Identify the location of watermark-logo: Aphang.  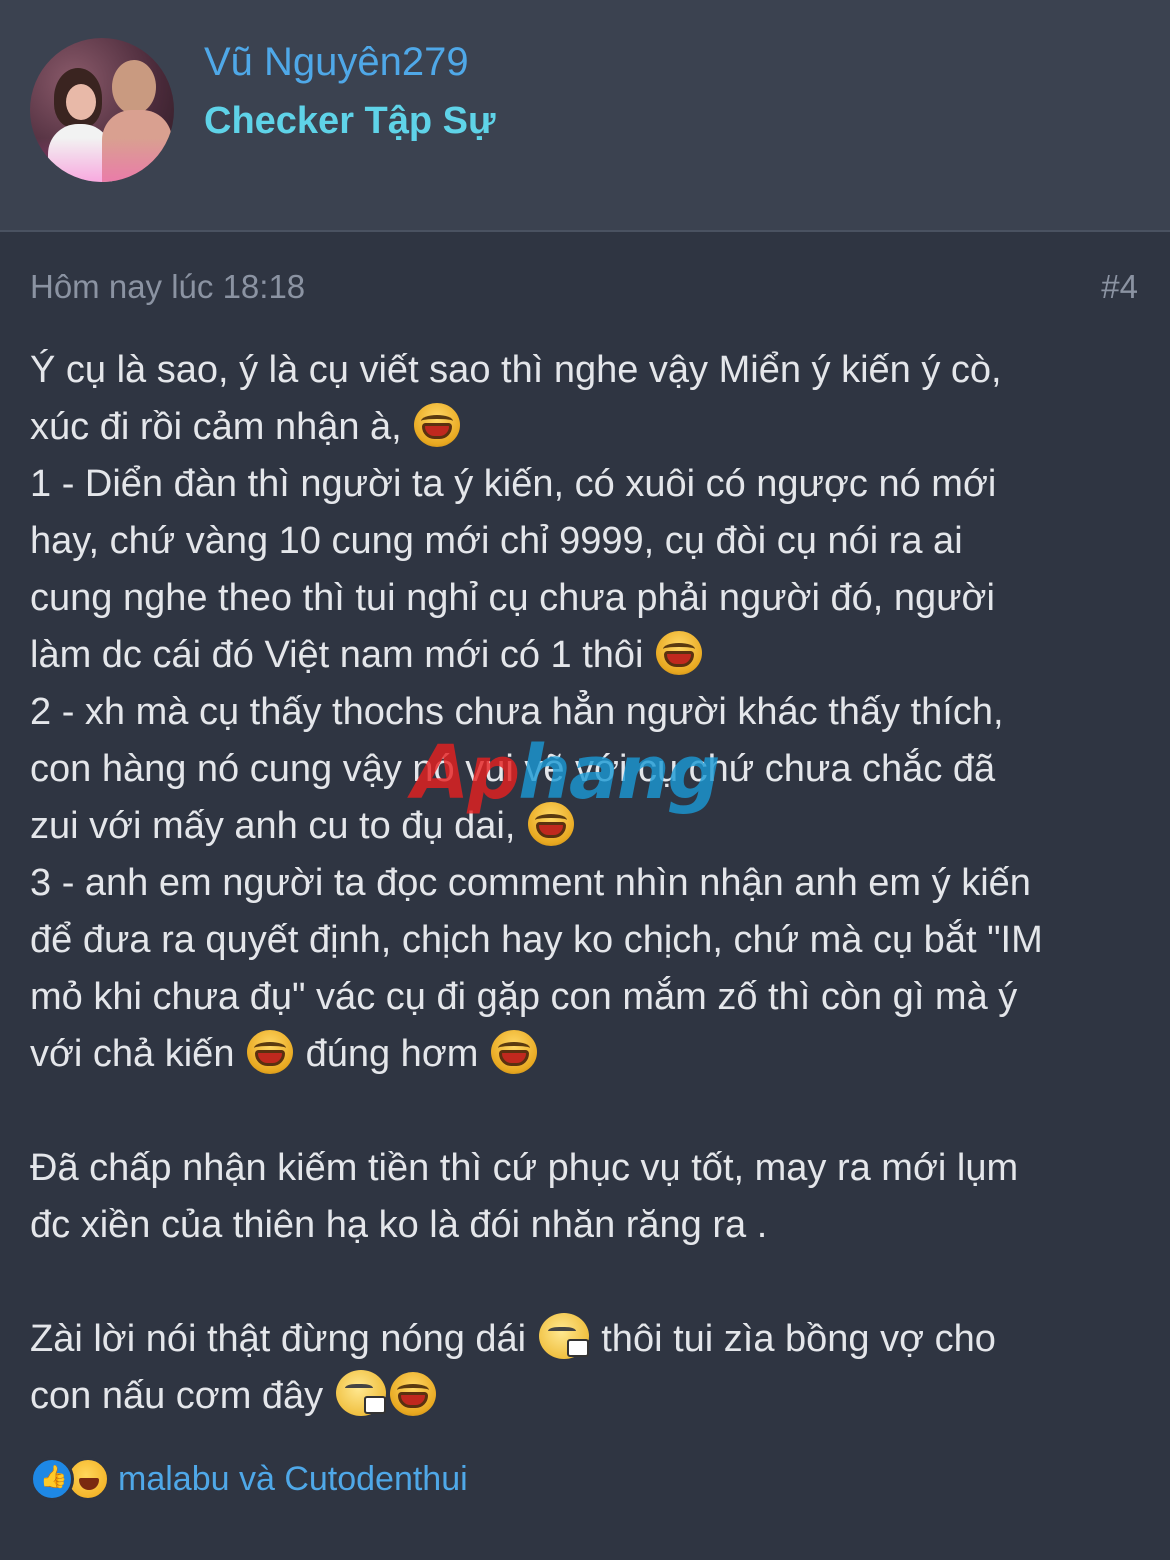
(566, 773).